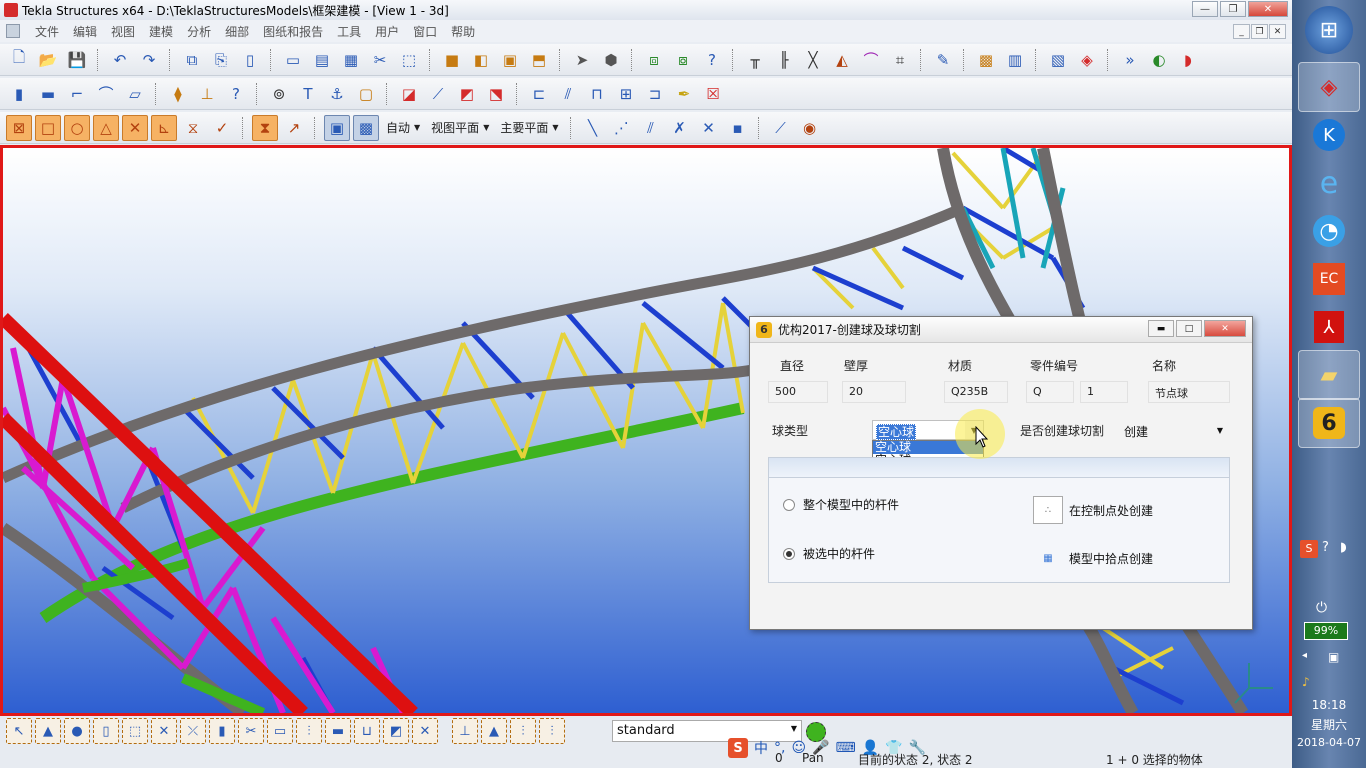 This screenshot has width=1366, height=768. Describe the element at coordinates (1329, 375) in the screenshot. I see `taskbar-explorer: ▰` at that location.